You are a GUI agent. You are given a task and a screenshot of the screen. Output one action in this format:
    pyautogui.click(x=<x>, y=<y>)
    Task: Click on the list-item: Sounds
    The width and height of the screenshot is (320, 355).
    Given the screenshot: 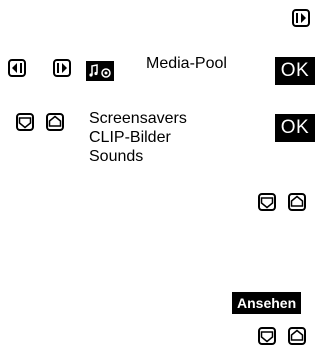 What is the action you would take?
    pyautogui.click(x=169, y=156)
    